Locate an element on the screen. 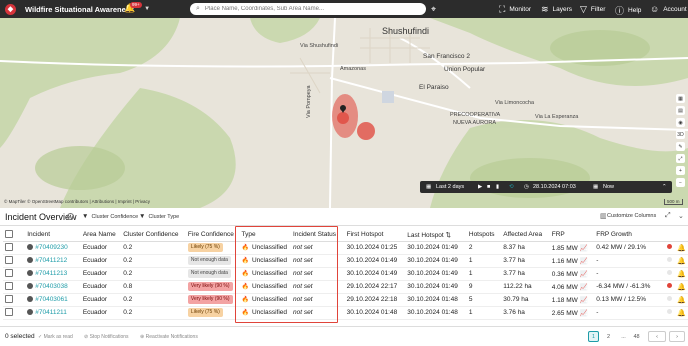 Image resolution: width=688 pixels, height=346 pixels. col-cluster-confidence: Cluster Confidence is located at coordinates (153, 235).